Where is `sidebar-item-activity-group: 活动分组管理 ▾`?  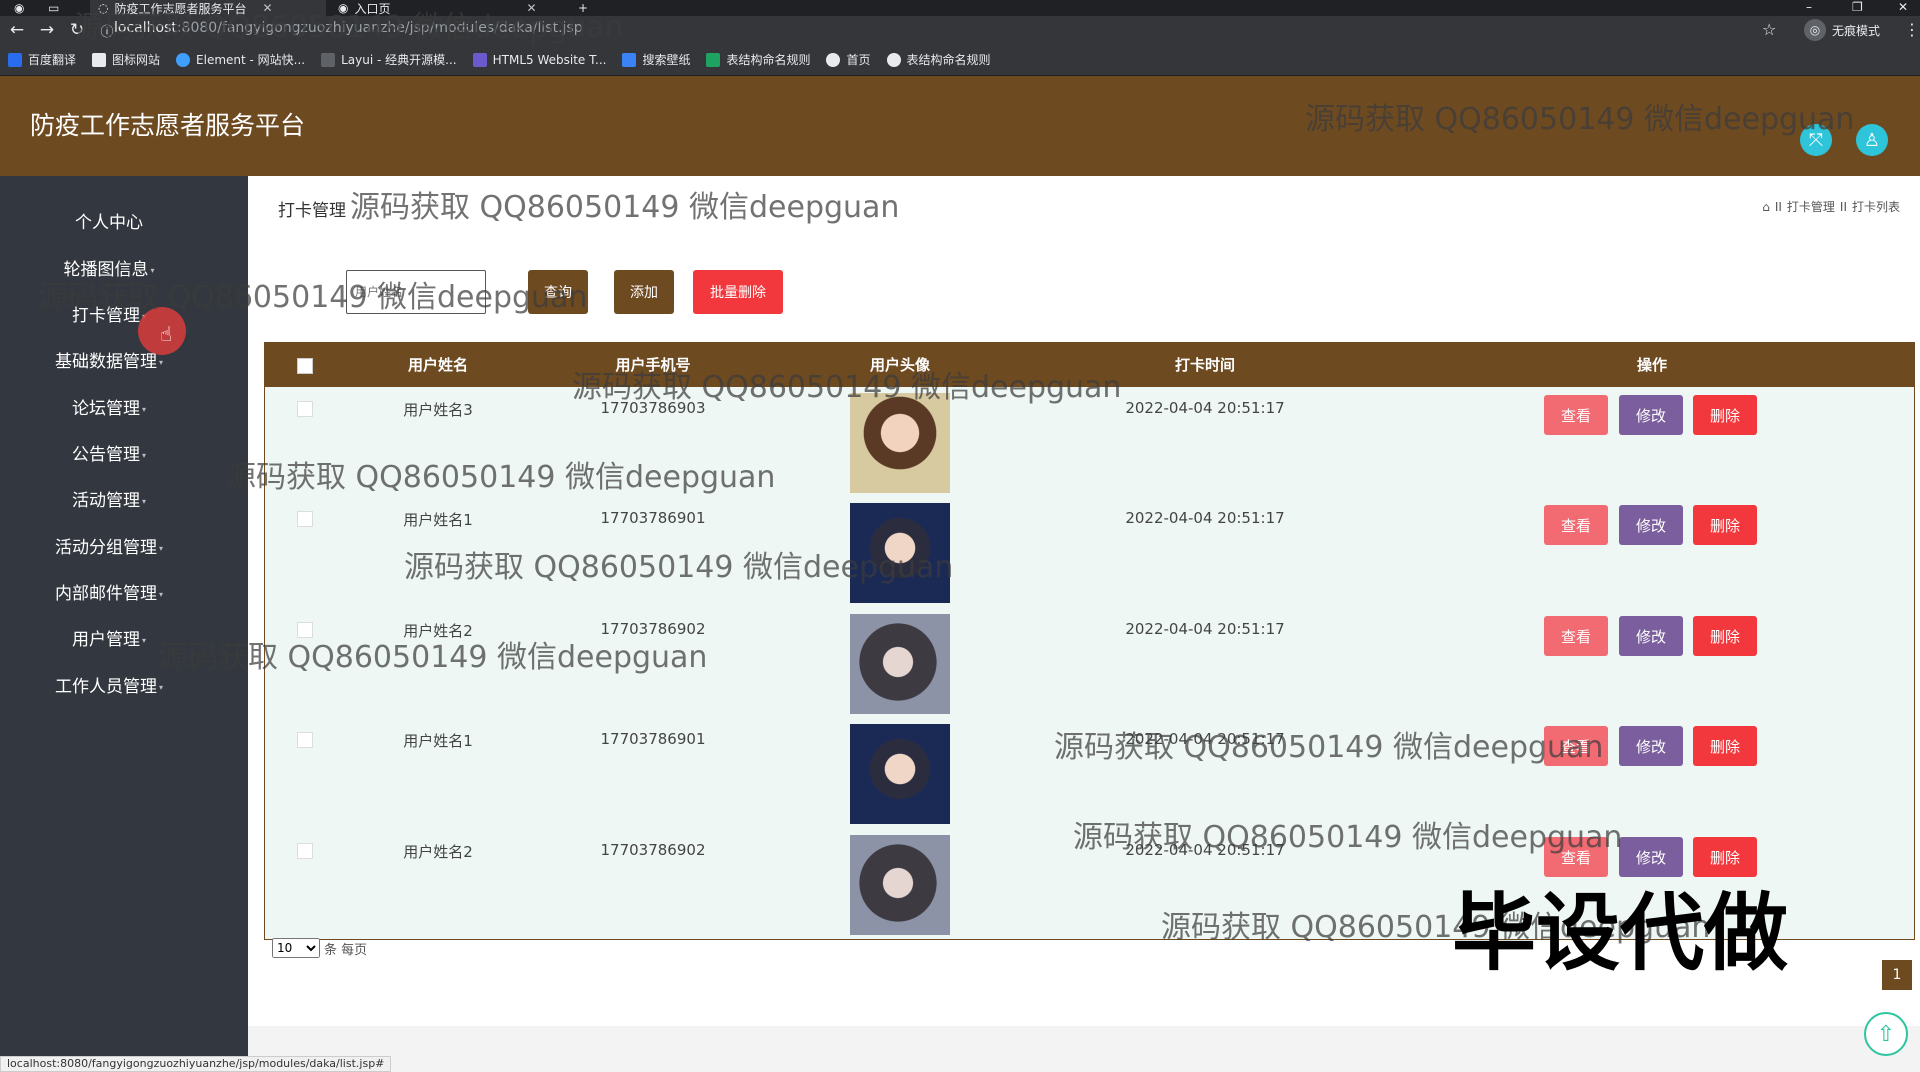
sidebar-item-activity-group: 活动分组管理 ▾ is located at coordinates (109, 545).